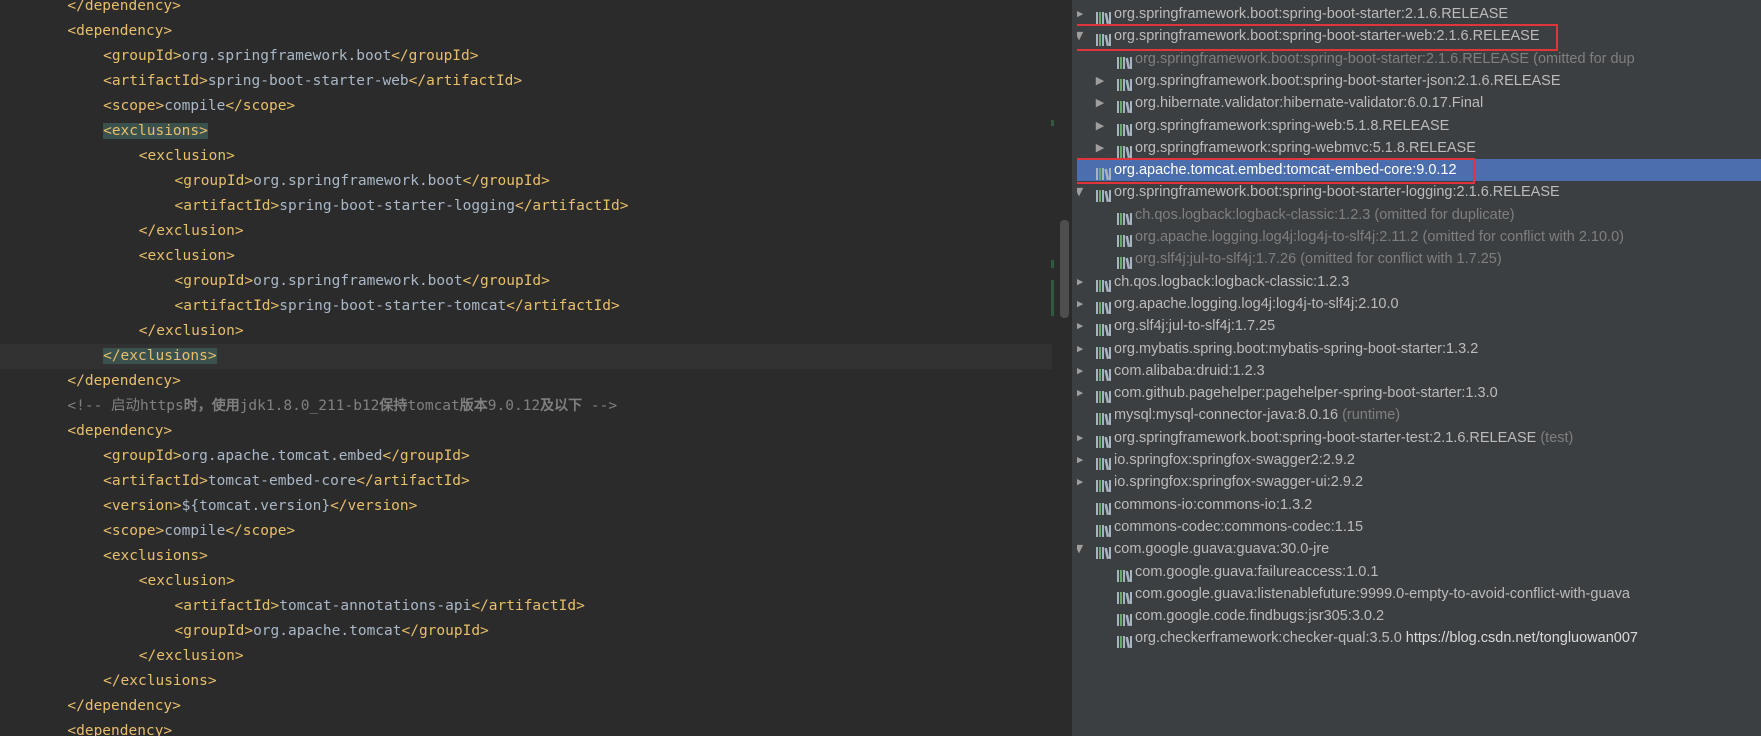 The width and height of the screenshot is (1761, 736). What do you see at coordinates (187, 256) in the screenshot?
I see `code-line-text: <exclusion>` at bounding box center [187, 256].